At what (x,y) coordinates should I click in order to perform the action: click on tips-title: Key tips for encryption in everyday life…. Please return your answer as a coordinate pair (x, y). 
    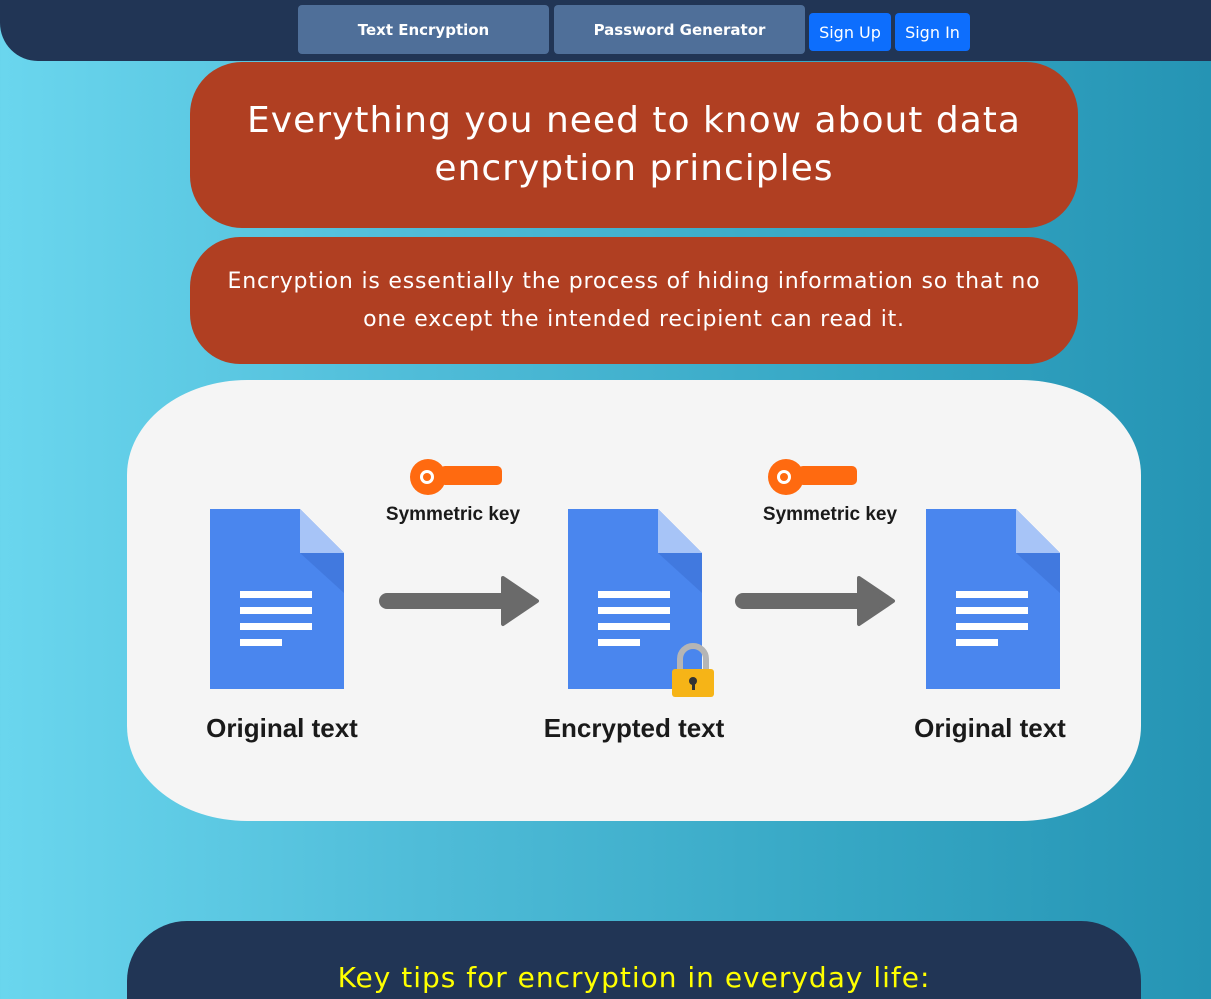
    Looking at the image, I should click on (634, 977).